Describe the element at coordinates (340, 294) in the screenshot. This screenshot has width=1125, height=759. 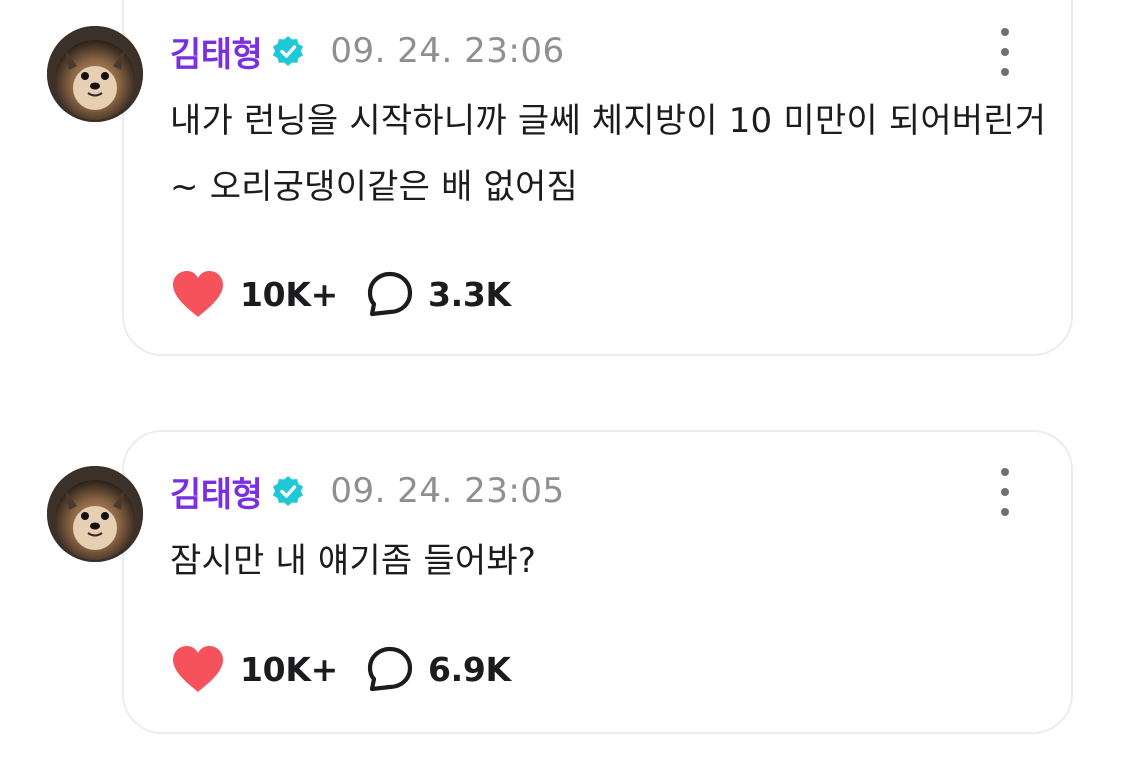
I see `post-actions: 10K+ 3.3K` at that location.